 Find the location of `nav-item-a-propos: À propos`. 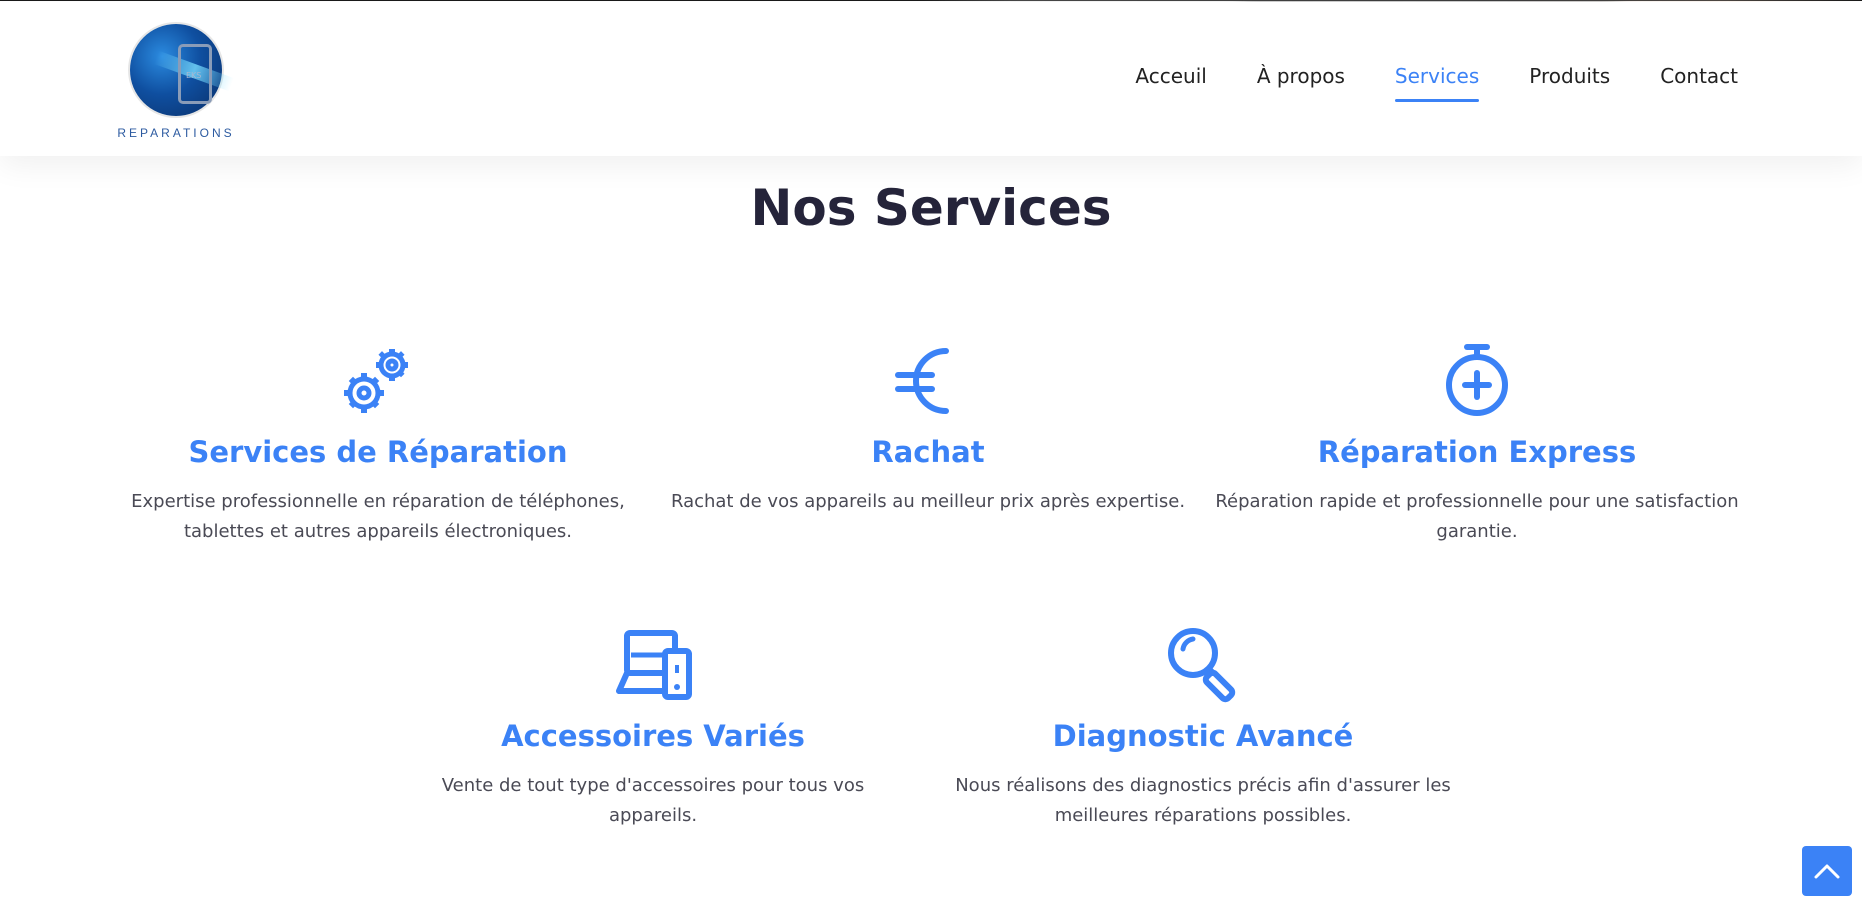

nav-item-a-propos: À propos is located at coordinates (1301, 80).